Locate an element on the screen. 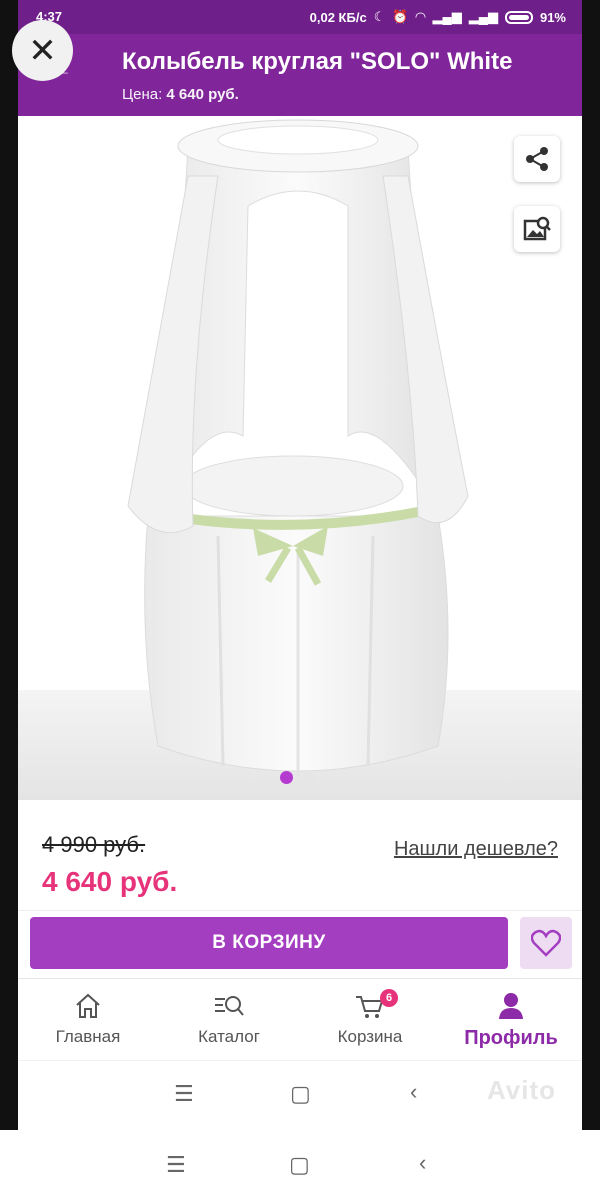  cart-badge: 6 is located at coordinates (389, 998).